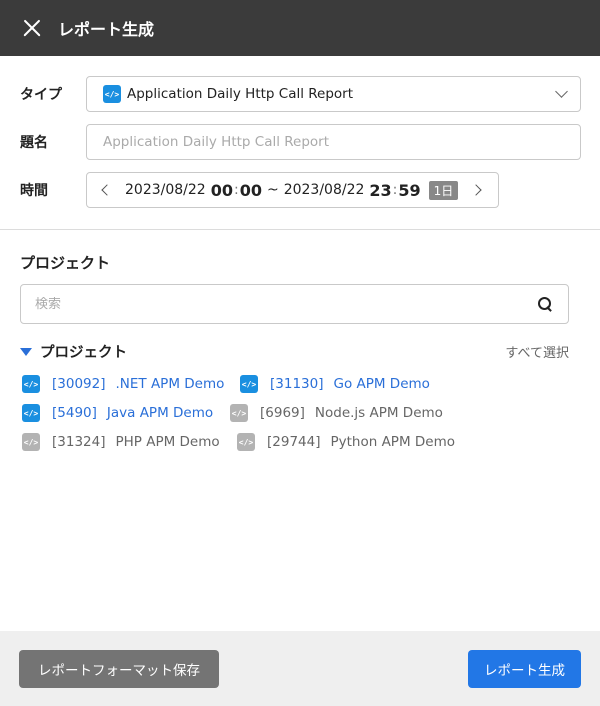 Image resolution: width=600 pixels, height=706 pixels. What do you see at coordinates (34, 143) in the screenshot?
I see `subject-label: 題名` at bounding box center [34, 143].